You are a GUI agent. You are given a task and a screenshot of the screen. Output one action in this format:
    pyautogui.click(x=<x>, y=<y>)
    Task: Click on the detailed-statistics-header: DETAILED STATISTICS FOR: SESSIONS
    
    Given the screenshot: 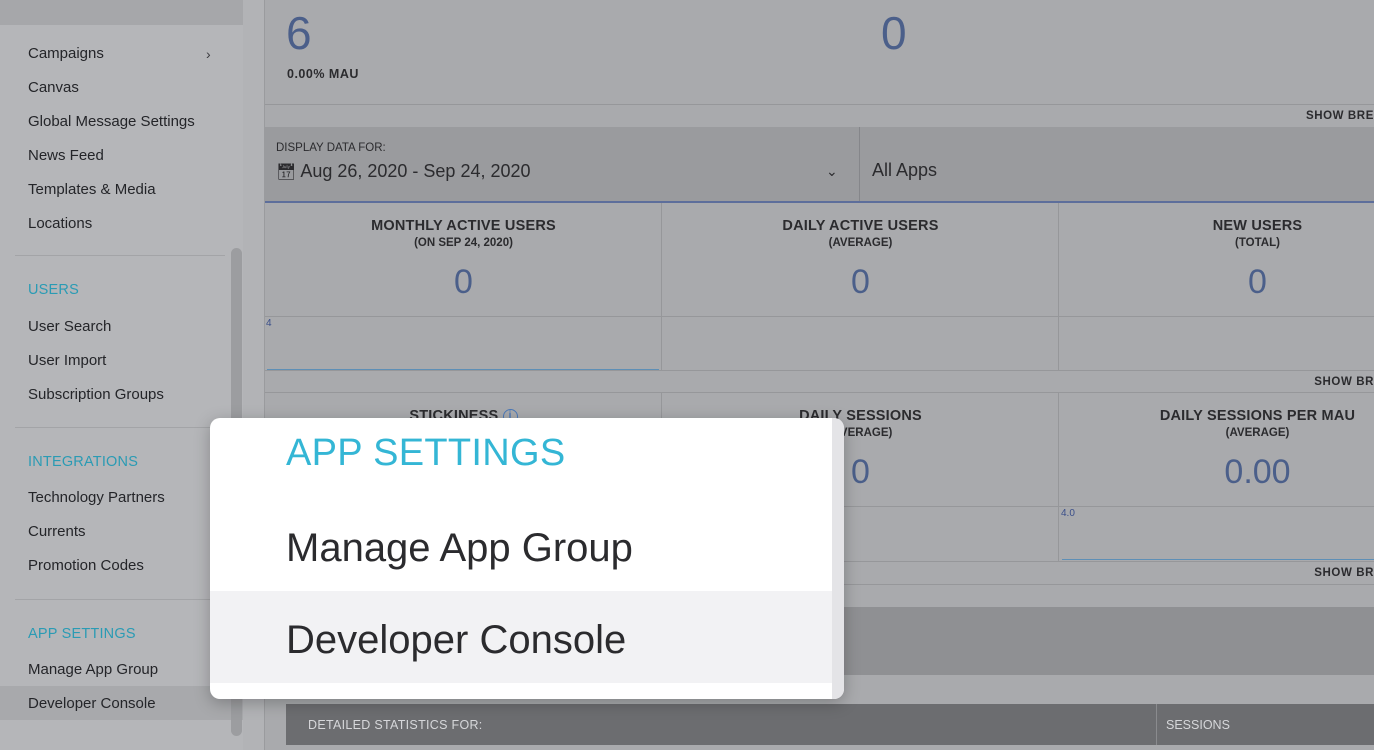 What is the action you would take?
    pyautogui.click(x=830, y=724)
    